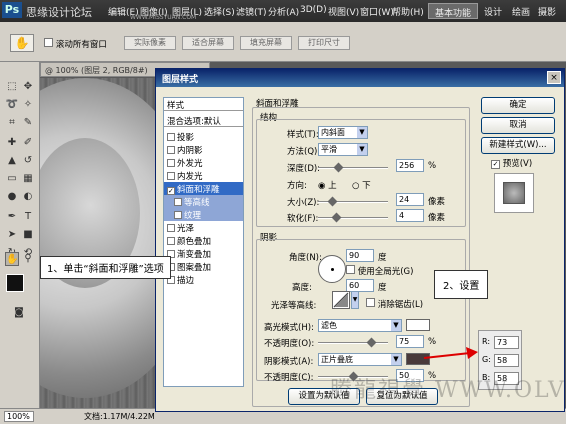 This screenshot has height=424, width=566. Describe the element at coordinates (506, 360) in the screenshot. I see `g-value: 58` at that location.